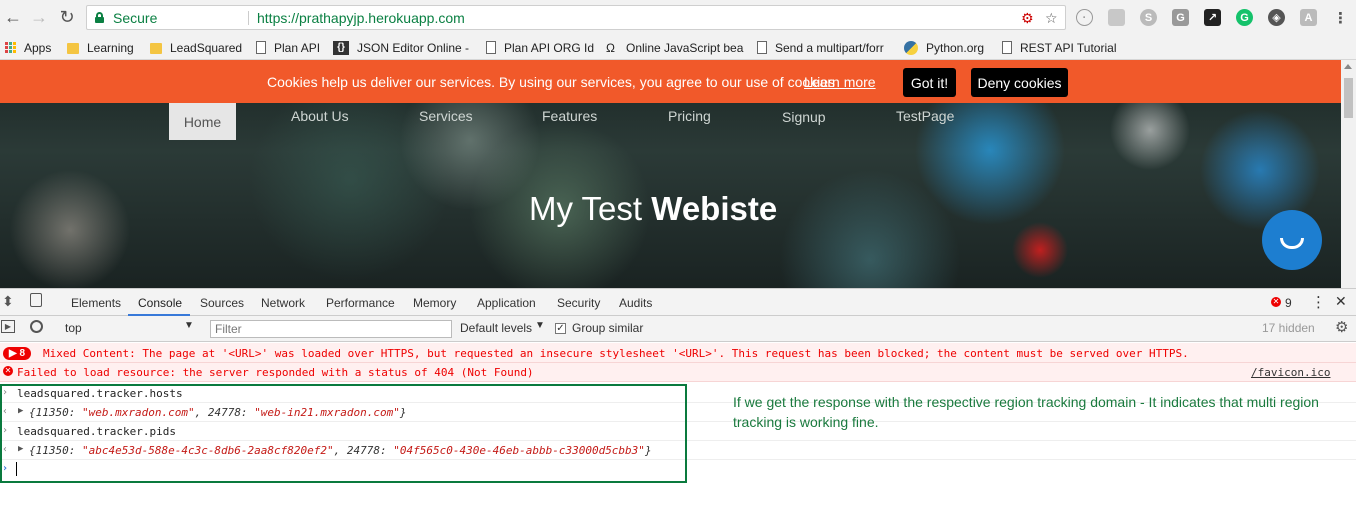 This screenshot has height=507, width=1356. What do you see at coordinates (590, 208) in the screenshot?
I see `hero-title-regular: My Test` at bounding box center [590, 208].